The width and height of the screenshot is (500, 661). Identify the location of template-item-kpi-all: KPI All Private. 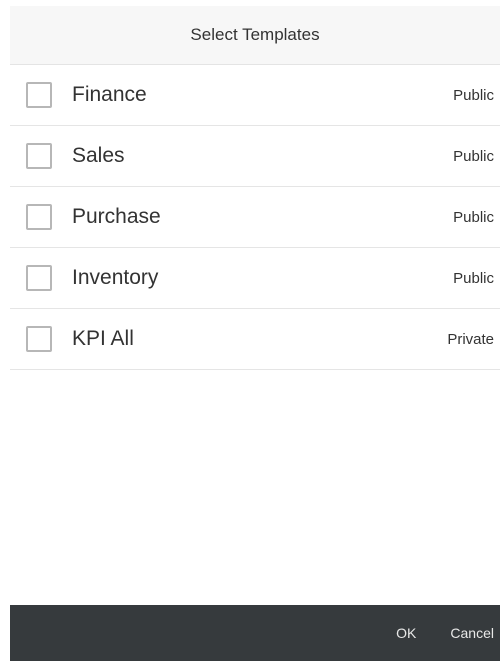
(255, 339).